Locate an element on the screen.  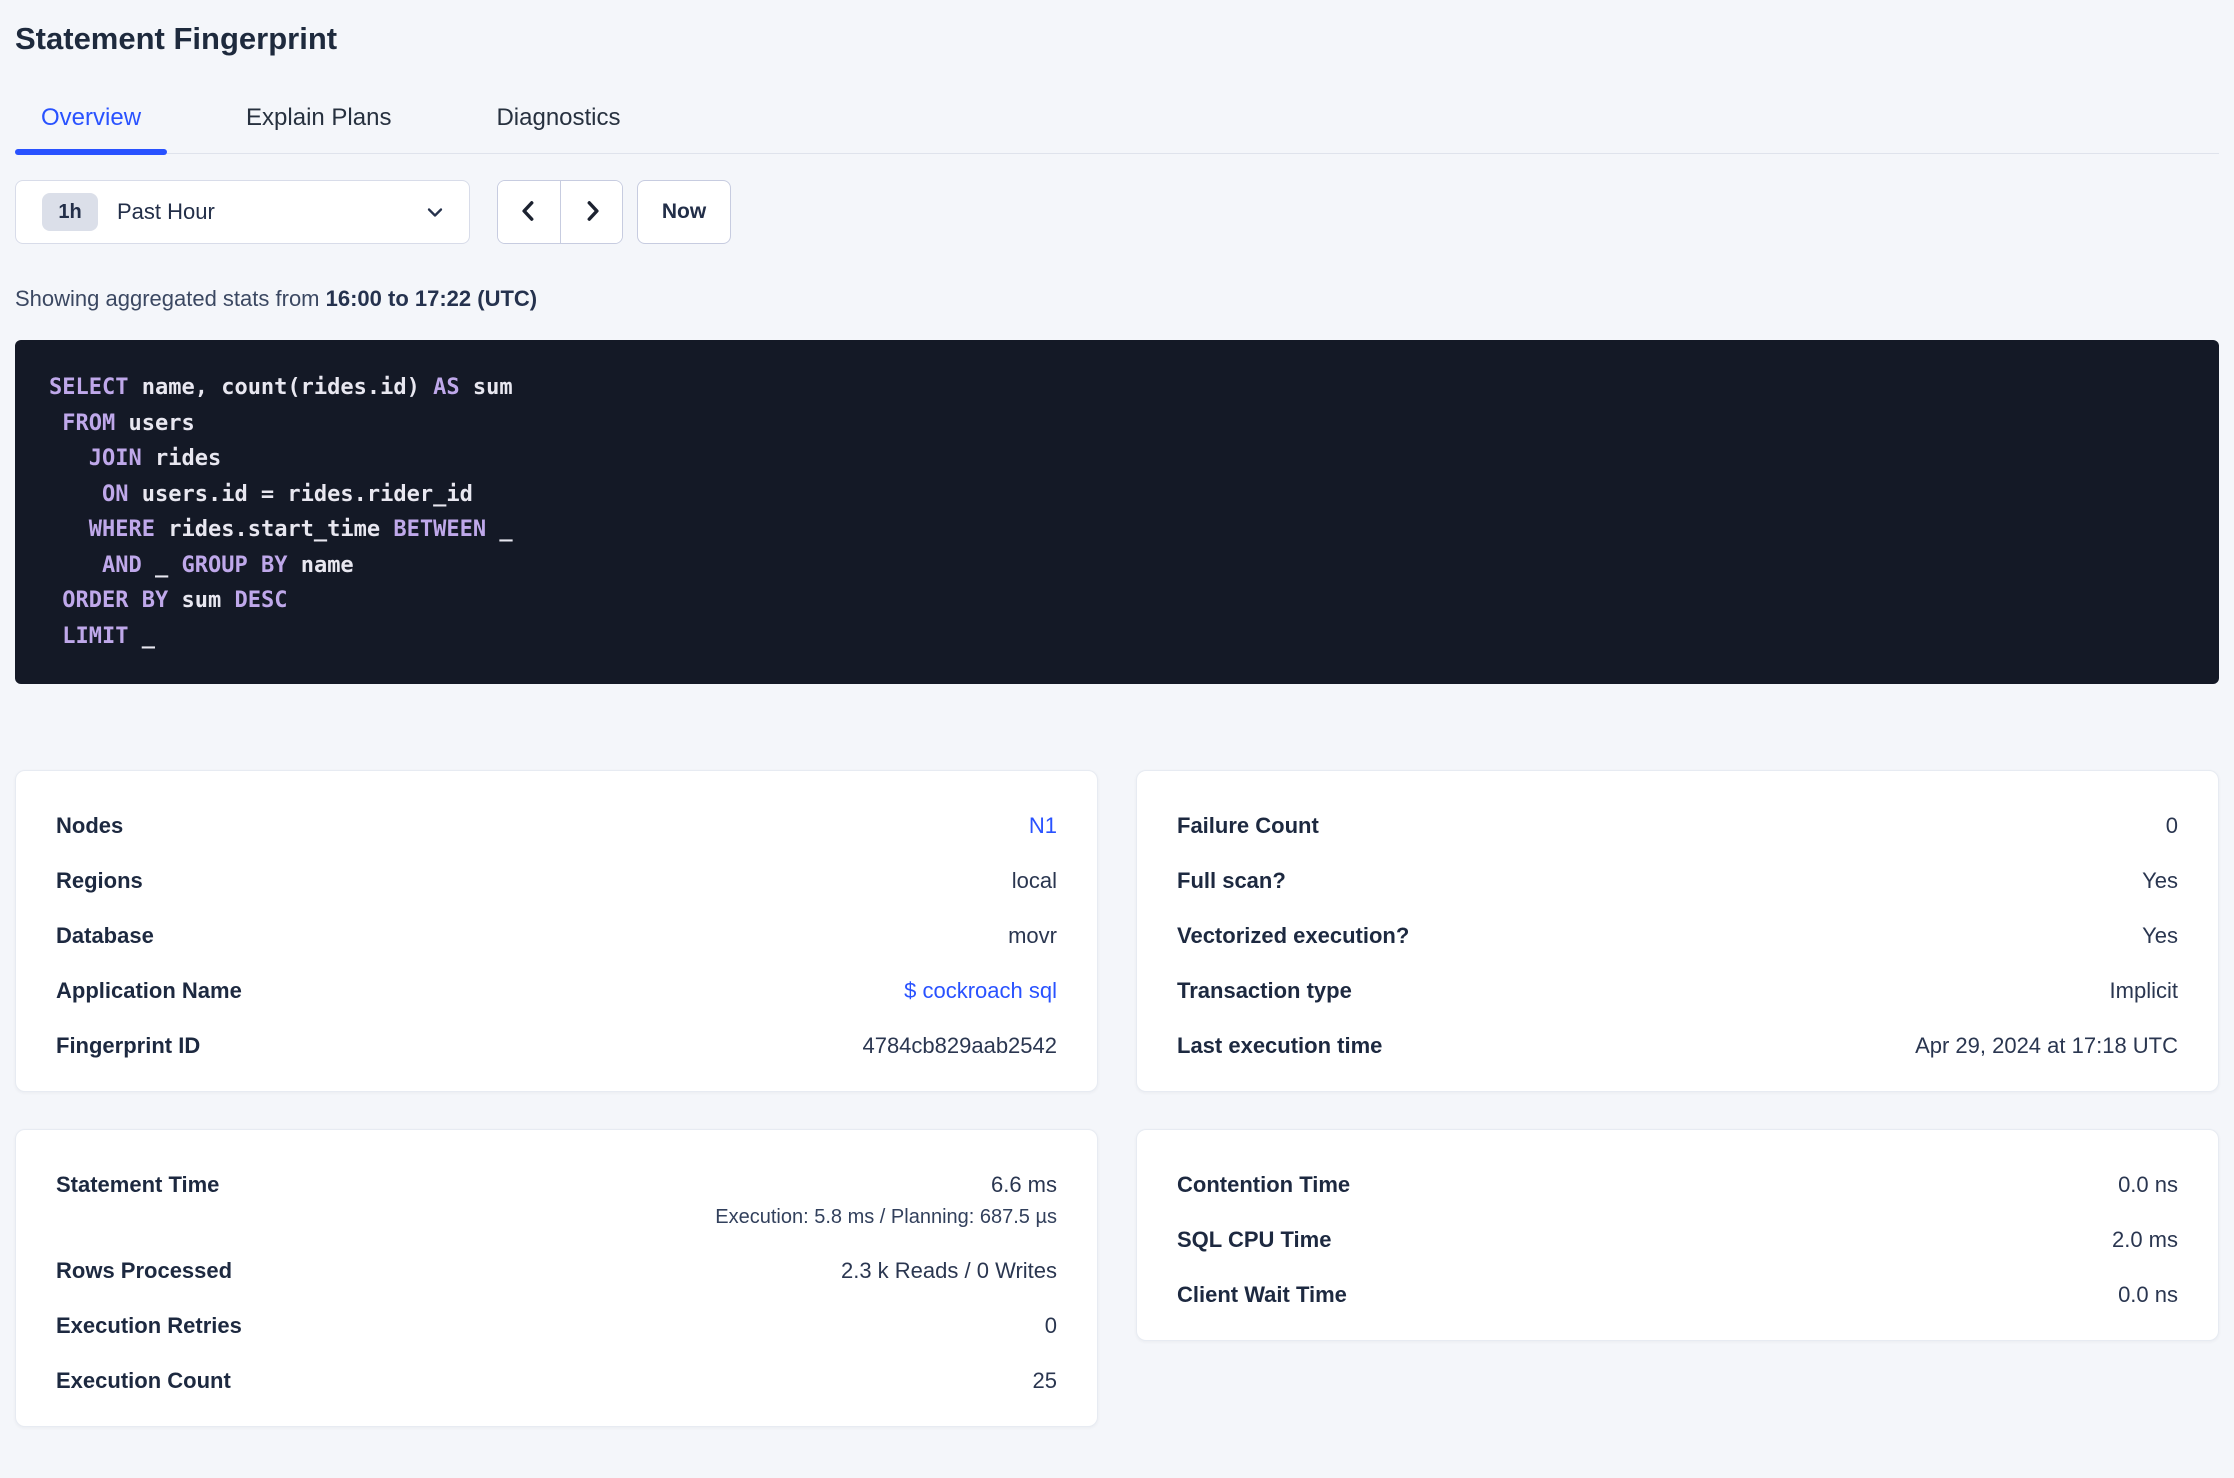
stat-value: 6.6 ms is located at coordinates (1023, 1184).